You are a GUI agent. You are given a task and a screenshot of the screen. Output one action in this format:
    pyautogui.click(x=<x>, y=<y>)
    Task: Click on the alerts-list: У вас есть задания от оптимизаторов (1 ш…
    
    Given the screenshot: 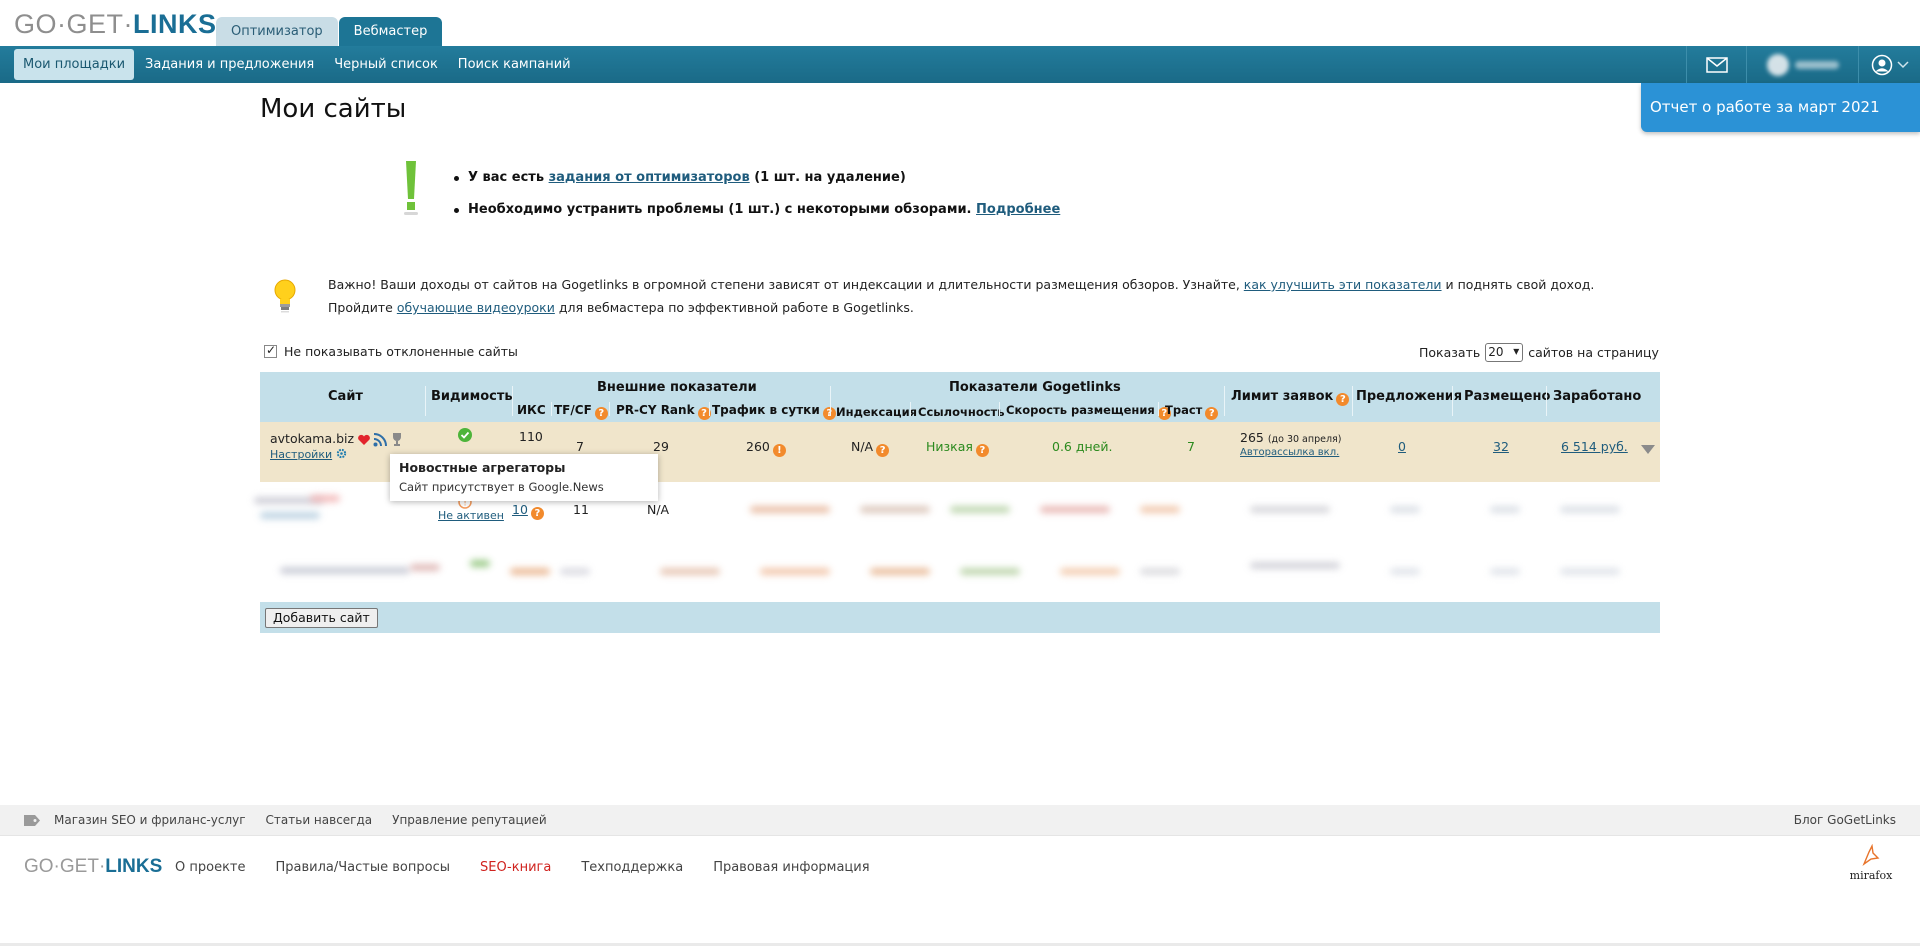 What is the action you would take?
    pyautogui.click(x=756, y=202)
    